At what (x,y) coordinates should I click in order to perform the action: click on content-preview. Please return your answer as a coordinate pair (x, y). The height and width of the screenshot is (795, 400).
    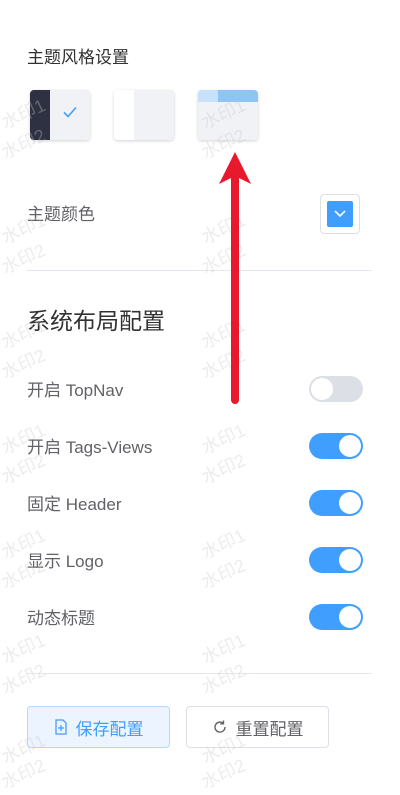
    Looking at the image, I should click on (154, 115).